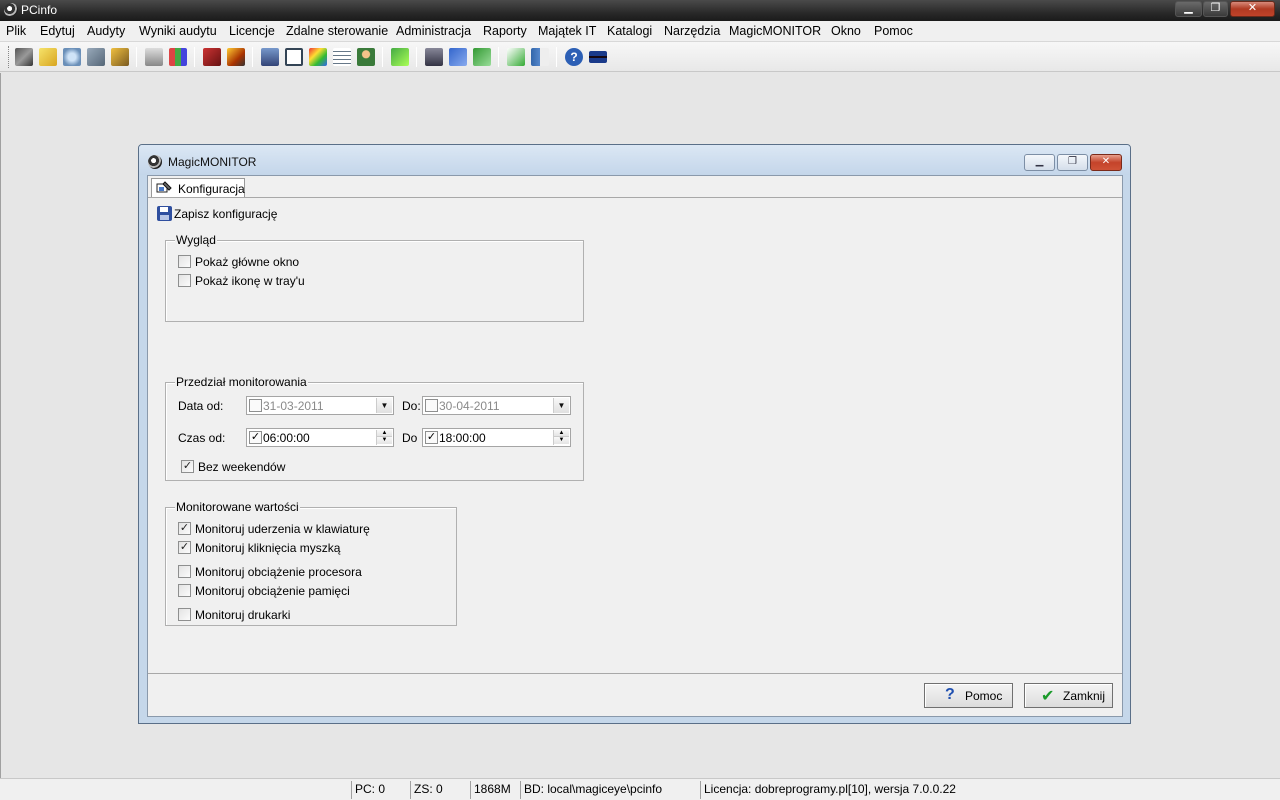  What do you see at coordinates (236, 57) in the screenshot?
I see `package-icon` at bounding box center [236, 57].